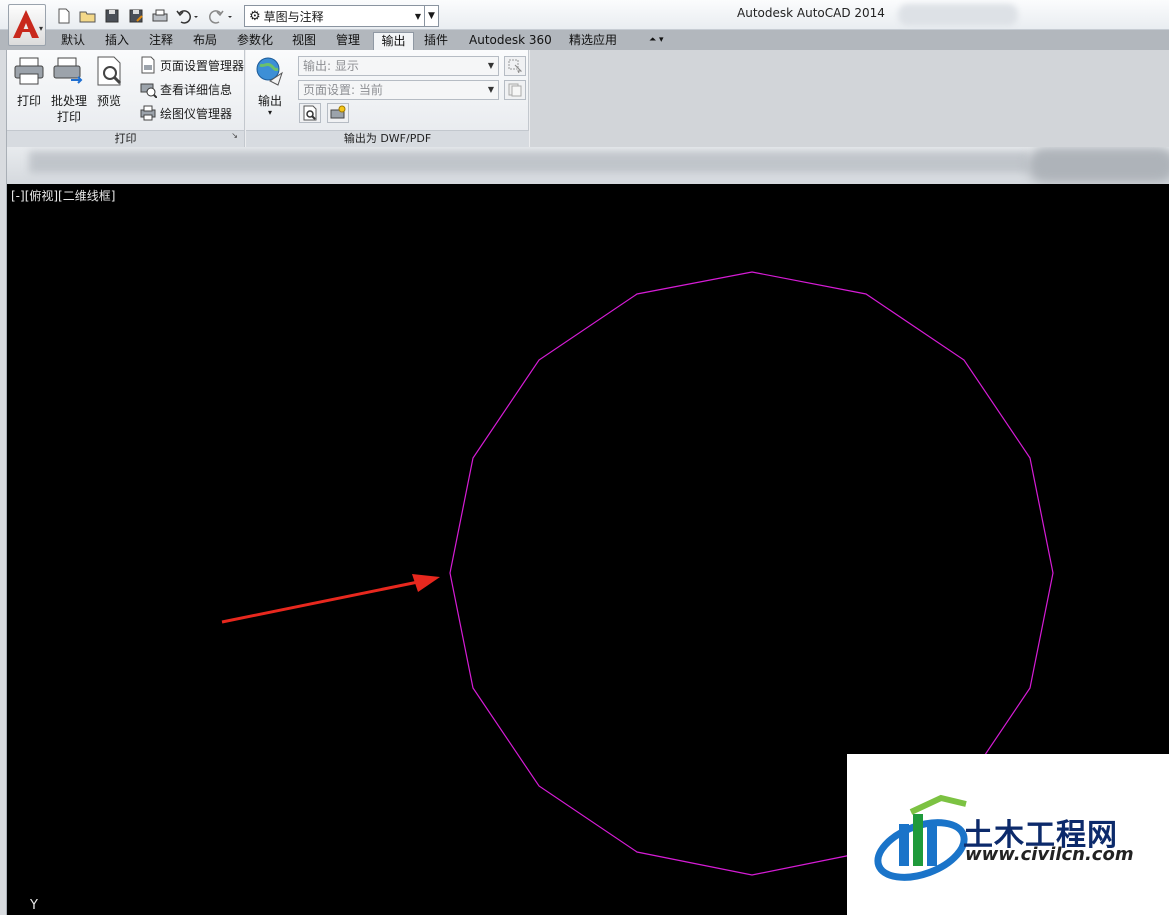 This screenshot has width=1169, height=915. I want to click on plot-icon, so click(160, 16).